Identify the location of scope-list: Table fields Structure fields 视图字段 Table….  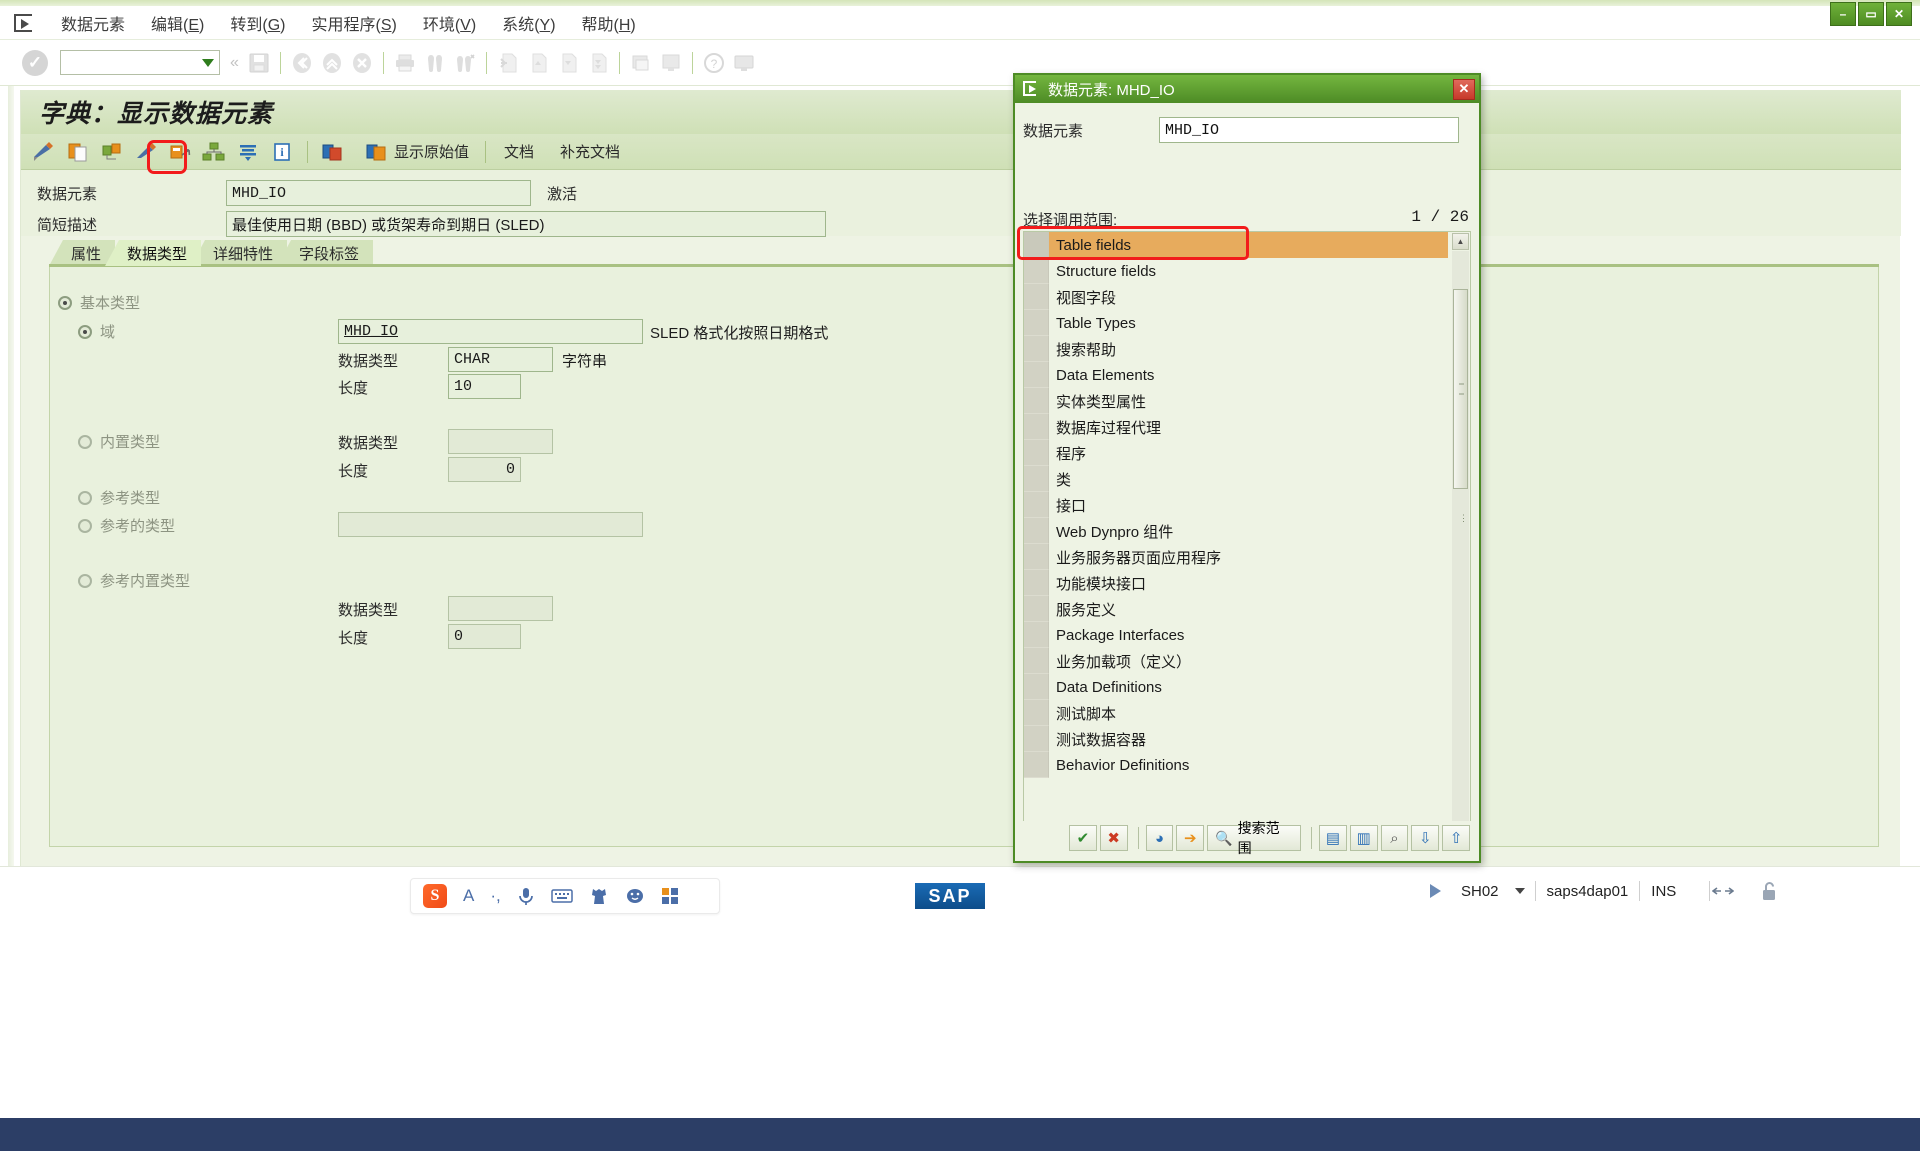
(1247, 542).